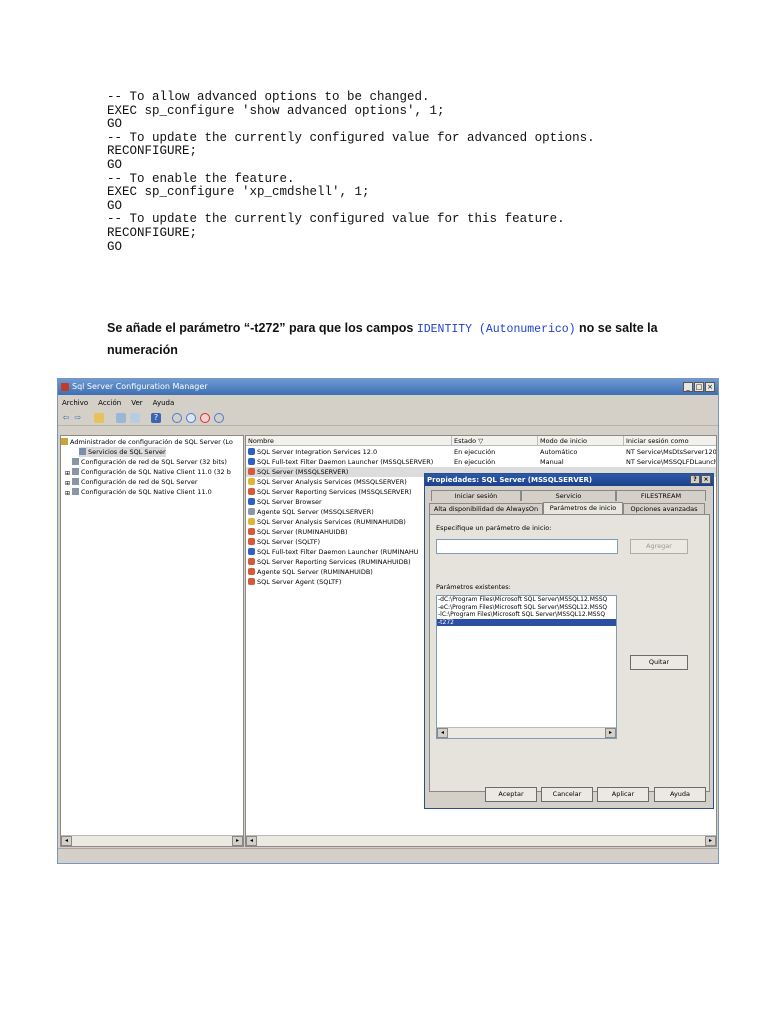 The height and width of the screenshot is (1024, 768). What do you see at coordinates (511, 794) in the screenshot?
I see `ok-button: Aceptar` at bounding box center [511, 794].